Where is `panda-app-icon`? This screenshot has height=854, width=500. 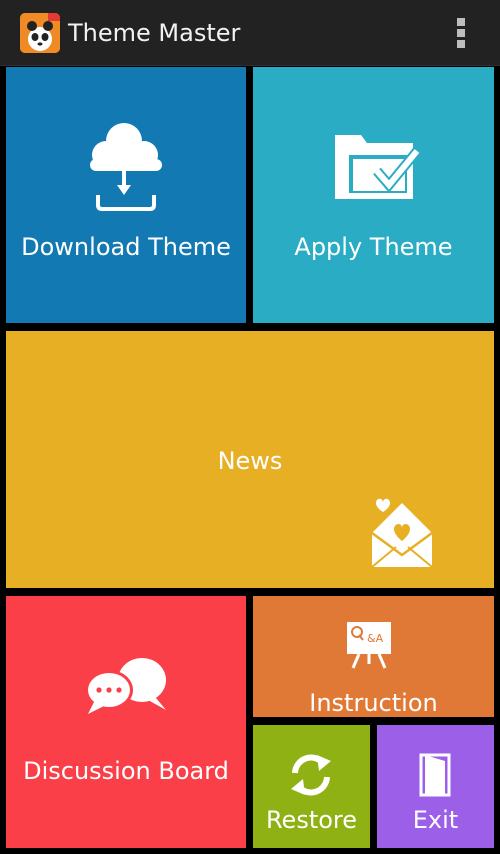 panda-app-icon is located at coordinates (40, 33).